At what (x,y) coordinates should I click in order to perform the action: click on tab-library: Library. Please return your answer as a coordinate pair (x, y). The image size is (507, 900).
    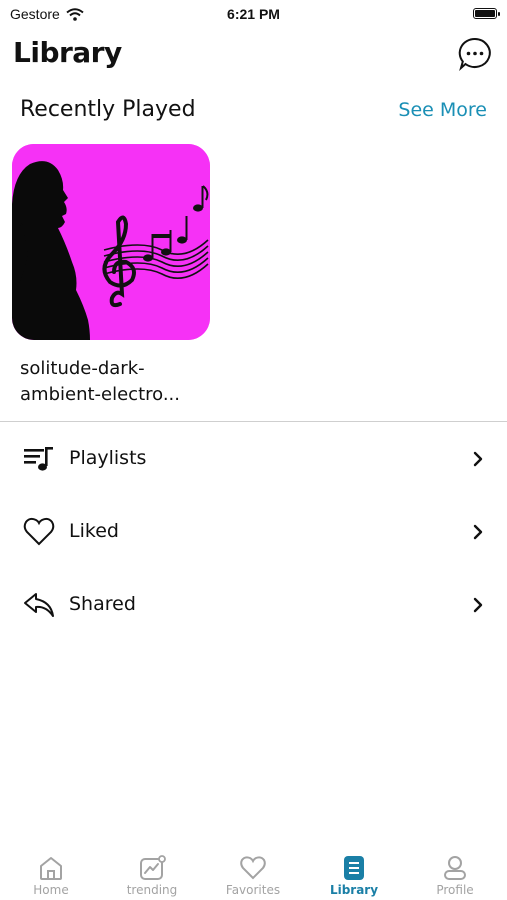
    Looking at the image, I should click on (354, 872).